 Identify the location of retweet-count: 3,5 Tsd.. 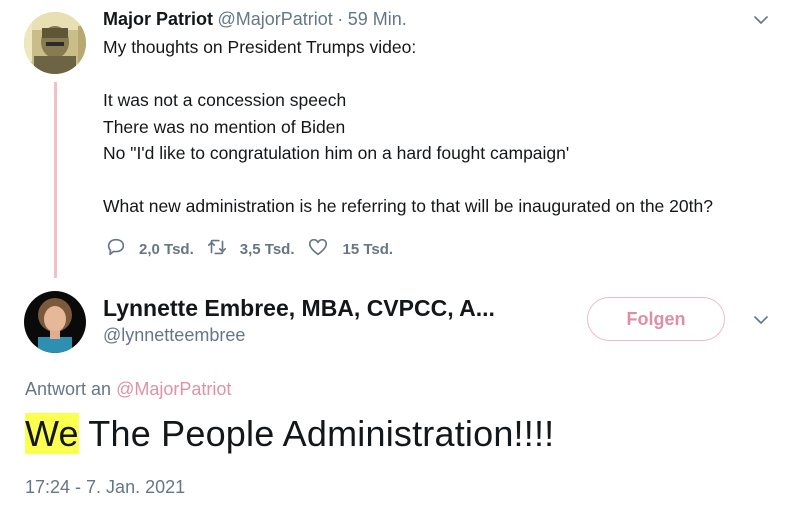
(267, 249).